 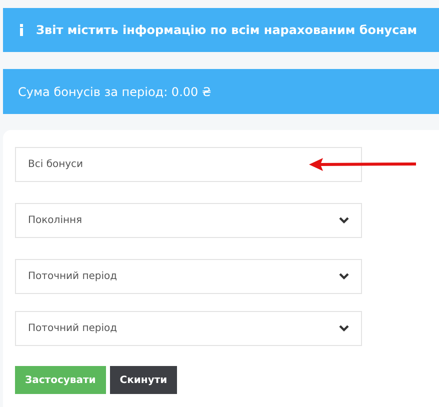 I want to click on filter-select: Всі бонуси, so click(x=188, y=164).